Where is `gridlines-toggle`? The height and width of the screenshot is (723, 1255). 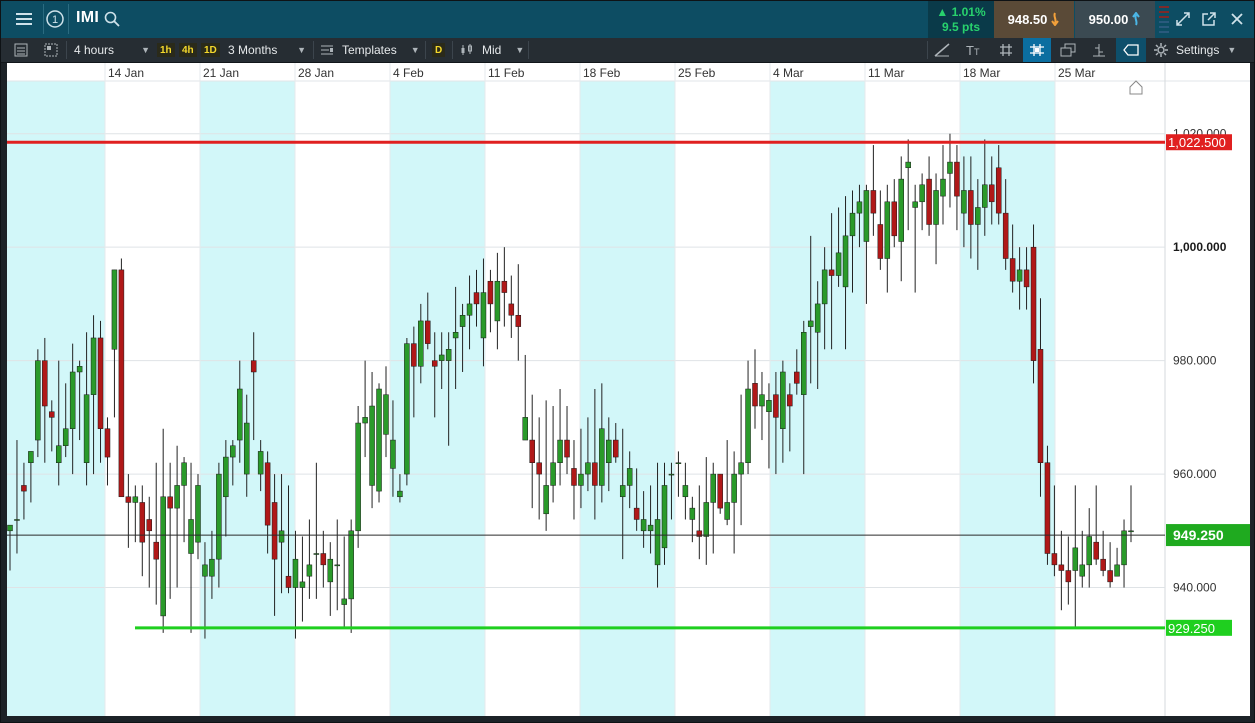
gridlines-toggle is located at coordinates (1006, 50).